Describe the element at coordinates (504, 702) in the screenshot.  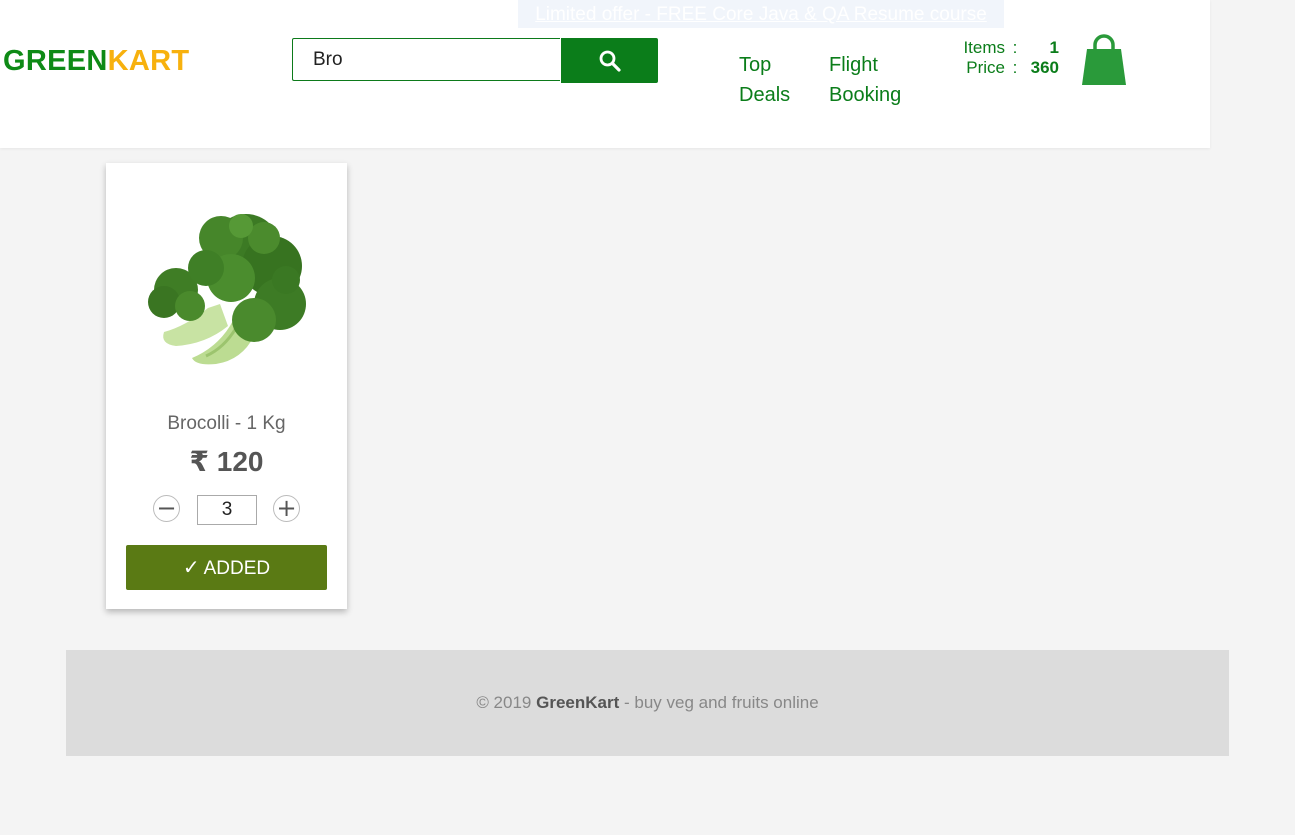
I see `footer-copyright: © 2019` at that location.